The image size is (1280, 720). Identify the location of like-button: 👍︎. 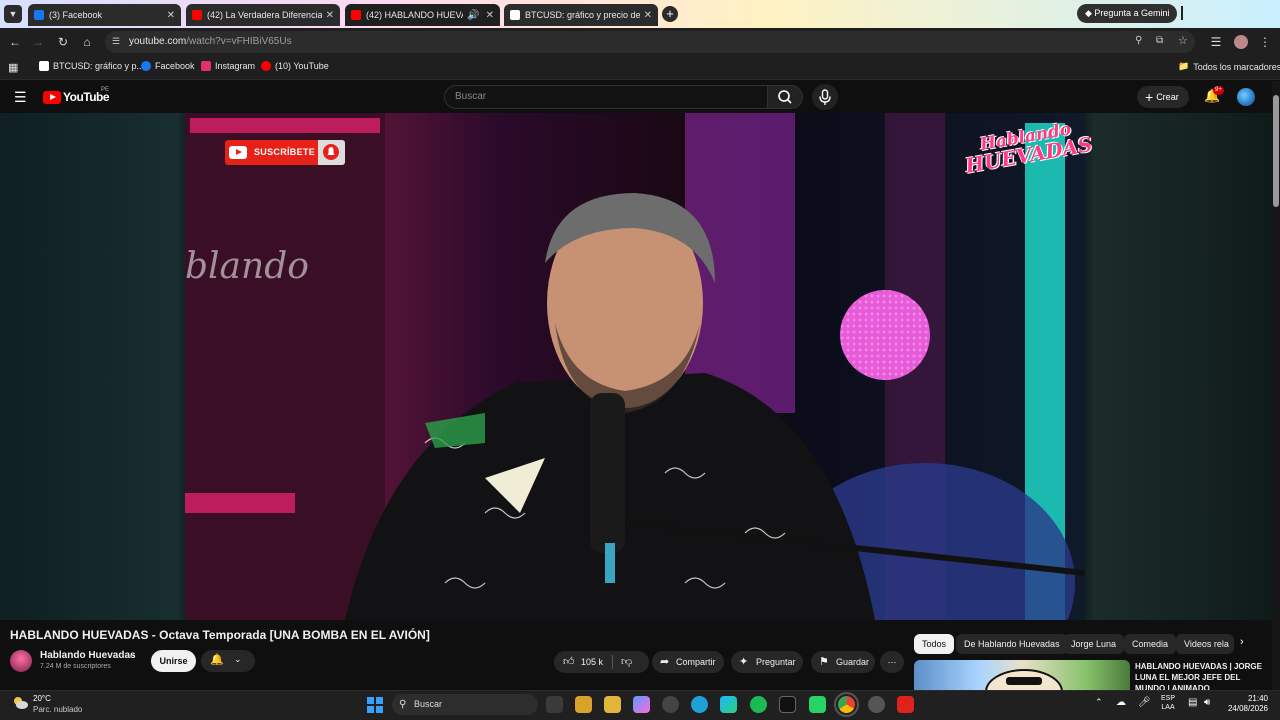
(569, 662).